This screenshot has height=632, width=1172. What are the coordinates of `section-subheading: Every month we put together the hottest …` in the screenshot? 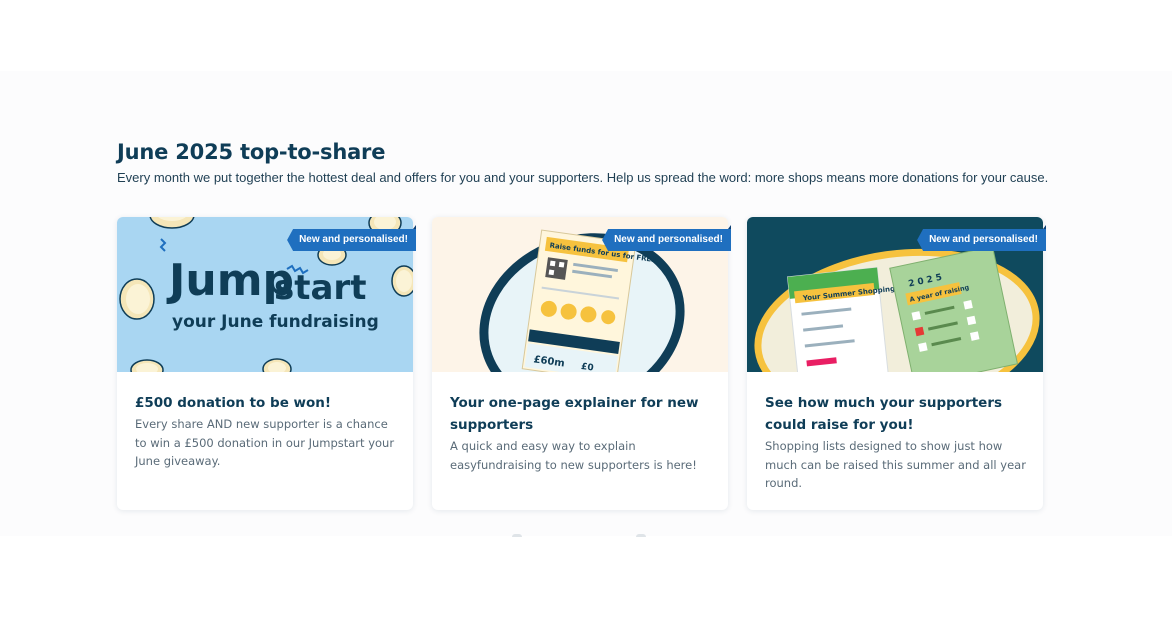 It's located at (583, 177).